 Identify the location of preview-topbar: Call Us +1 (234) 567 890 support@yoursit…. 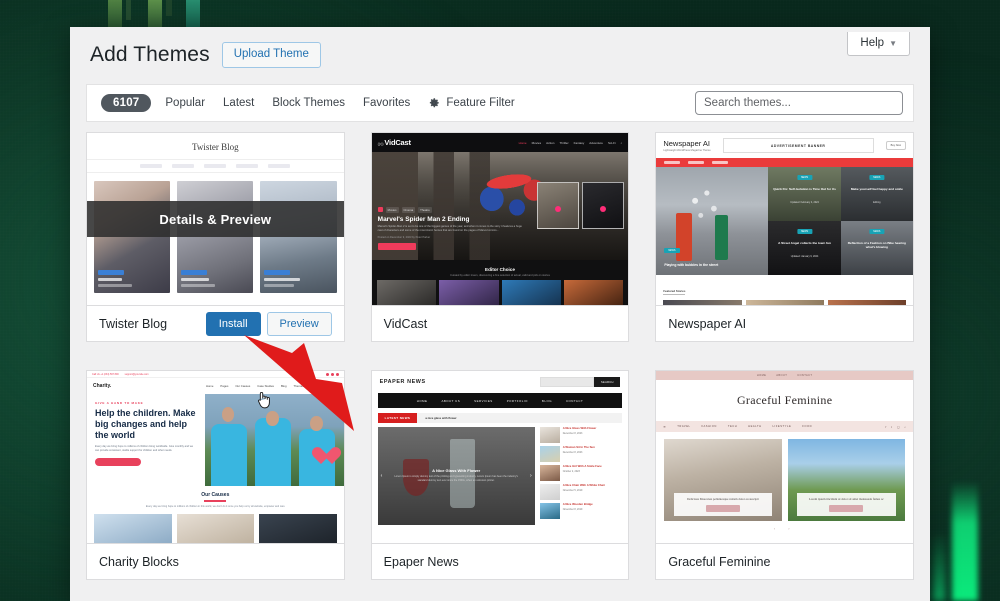
(215, 375).